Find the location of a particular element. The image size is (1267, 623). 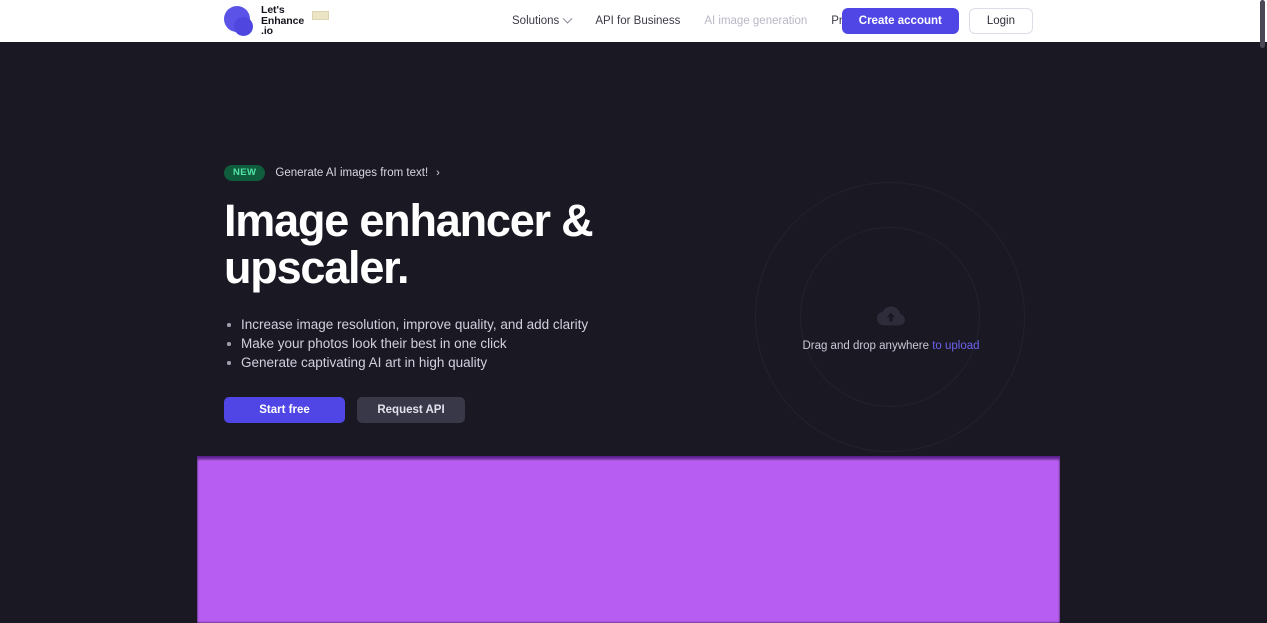

nav-label-api-for-business: API for Business is located at coordinates (638, 21).